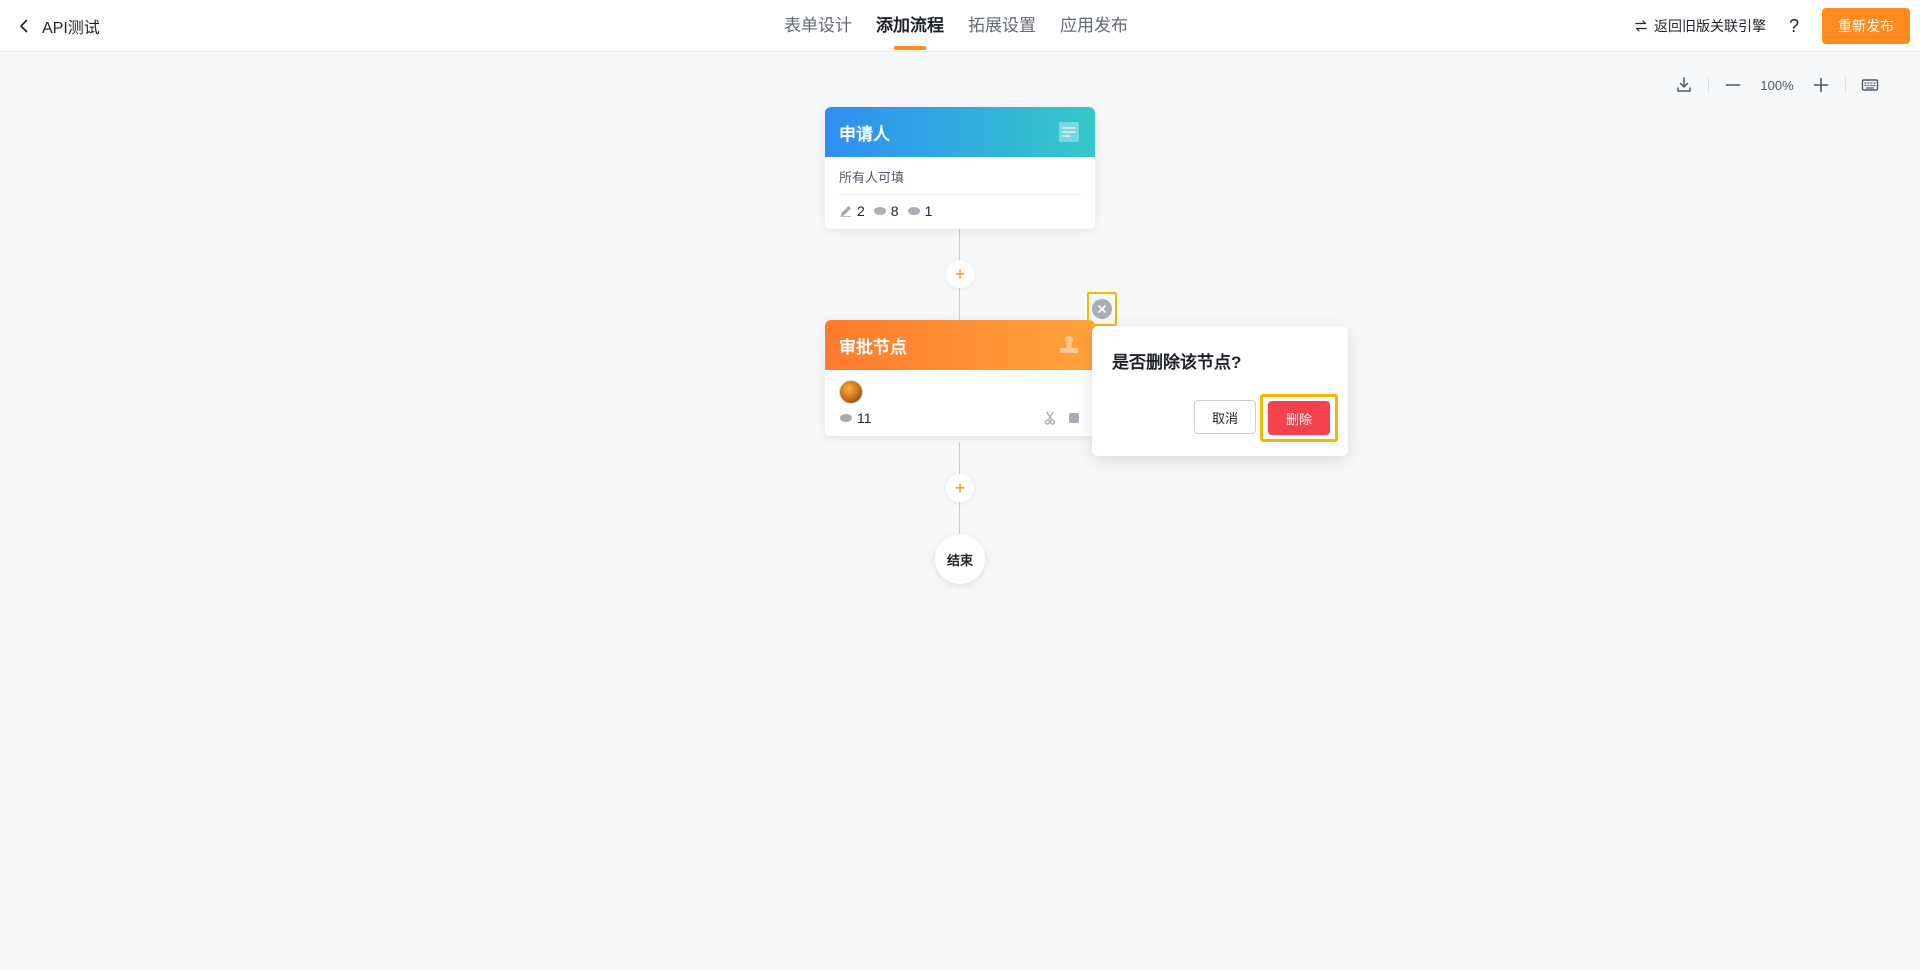  I want to click on delete-node-highlight, so click(1102, 309).